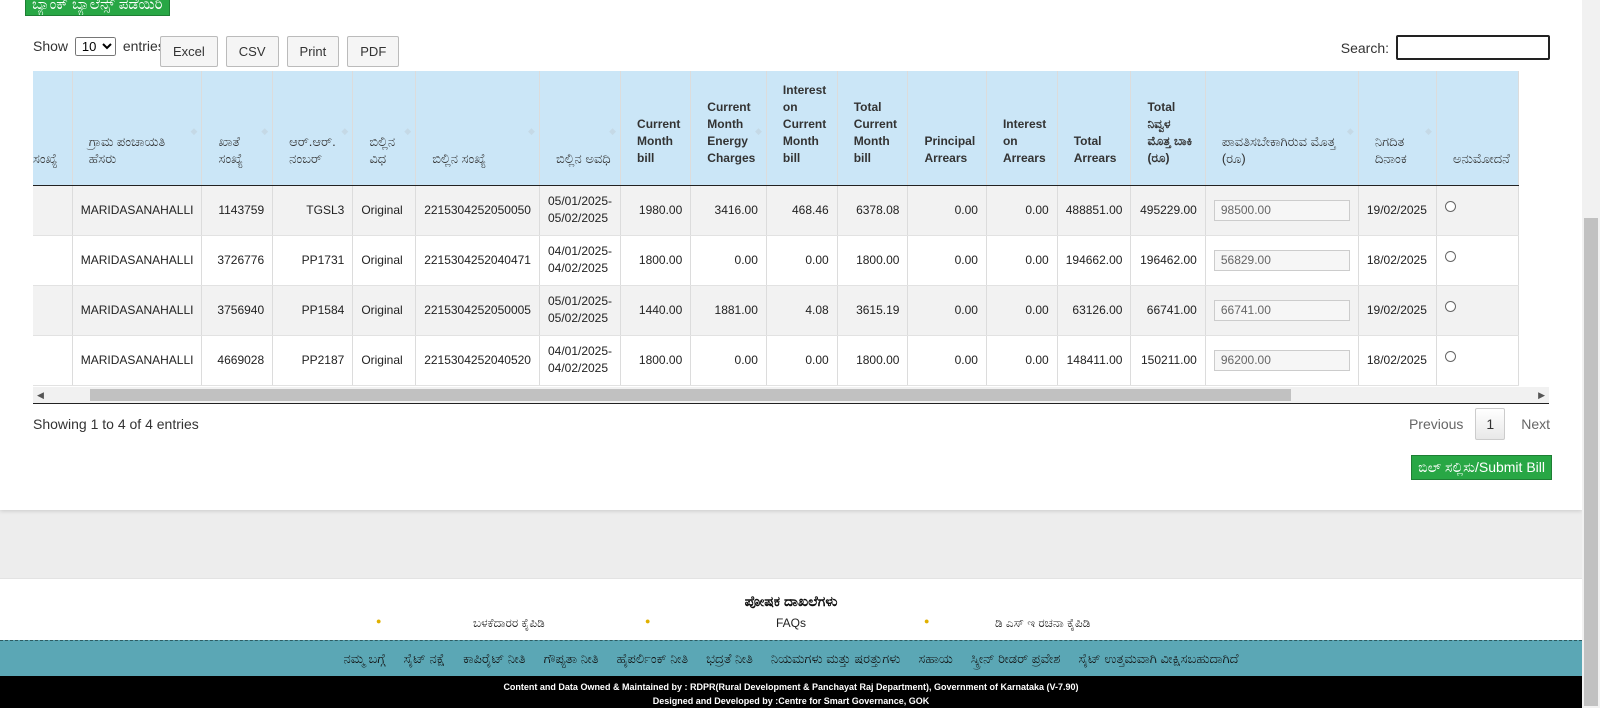  I want to click on cell-total-arrears: 488851.00, so click(1094, 210).